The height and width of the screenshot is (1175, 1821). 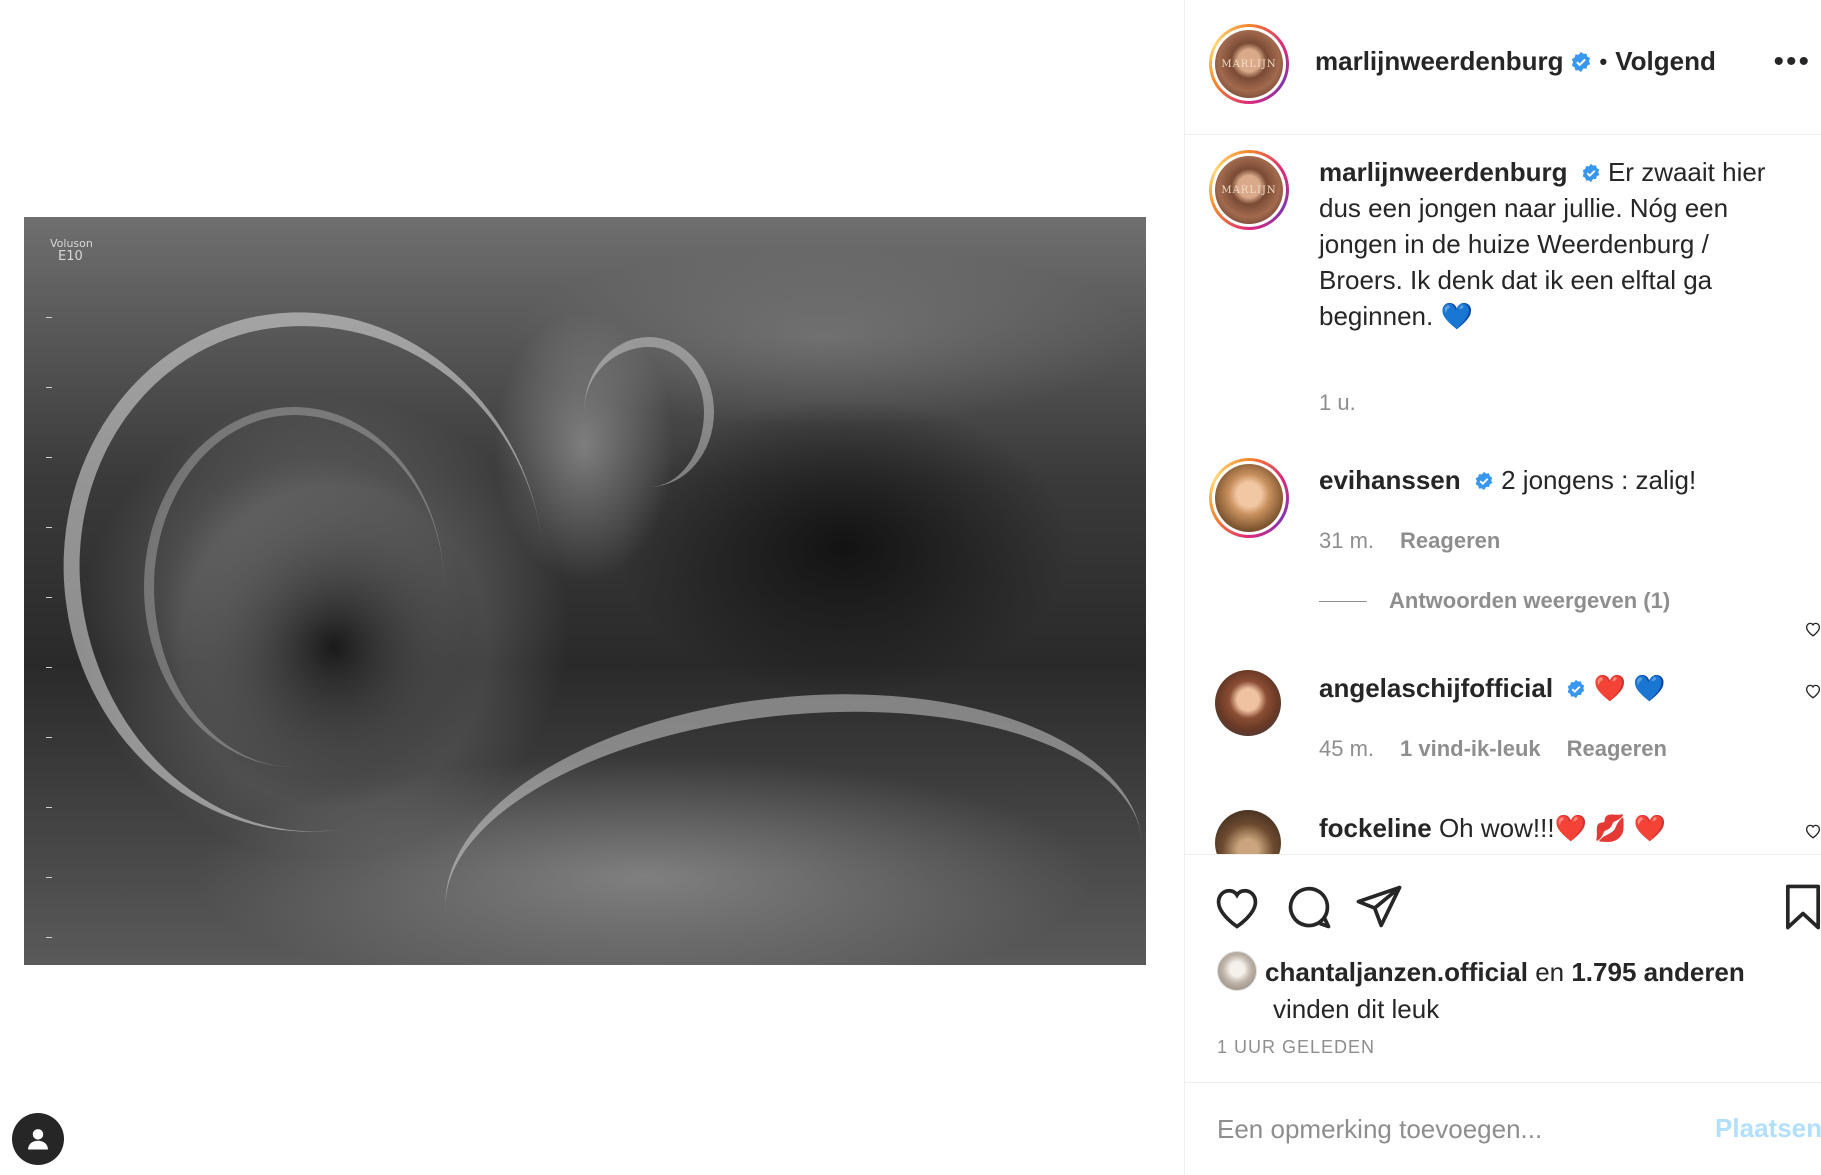 I want to click on comment-username: fockeline, so click(x=1375, y=828).